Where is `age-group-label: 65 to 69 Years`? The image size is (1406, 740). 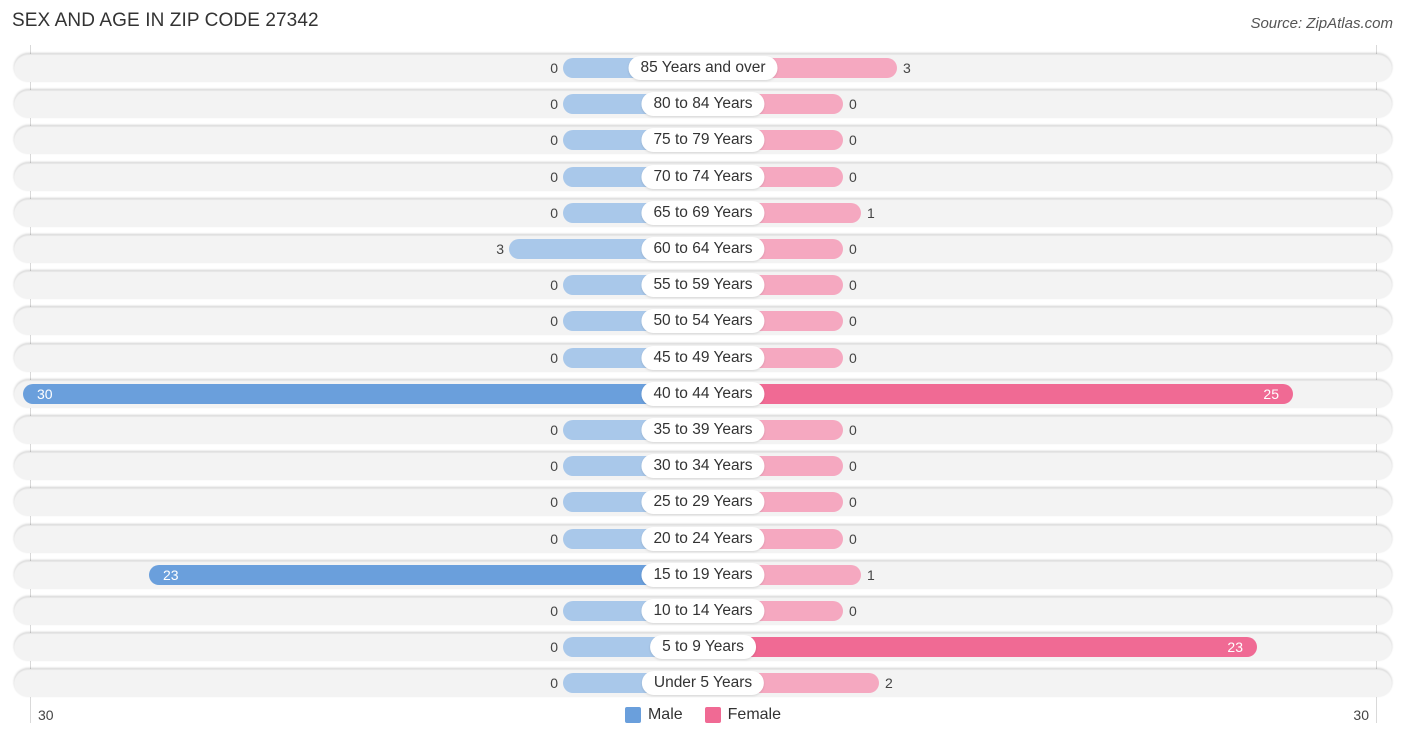 age-group-label: 65 to 69 Years is located at coordinates (703, 212).